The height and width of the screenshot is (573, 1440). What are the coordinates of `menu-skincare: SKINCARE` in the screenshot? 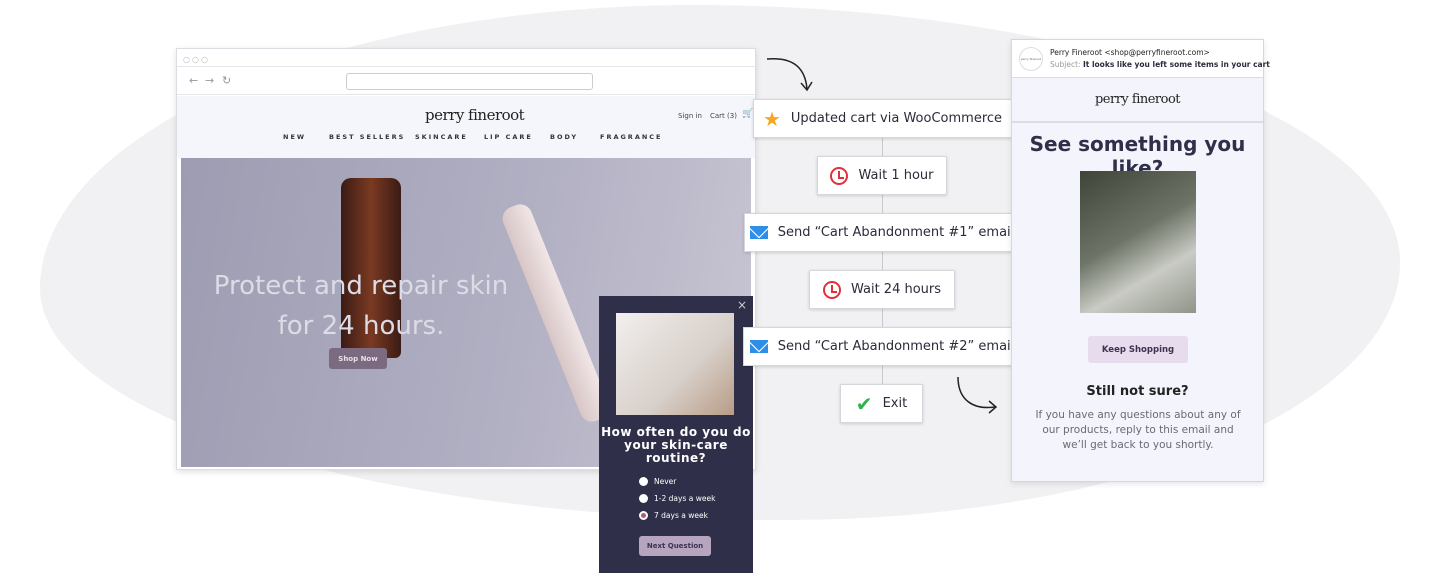 It's located at (441, 137).